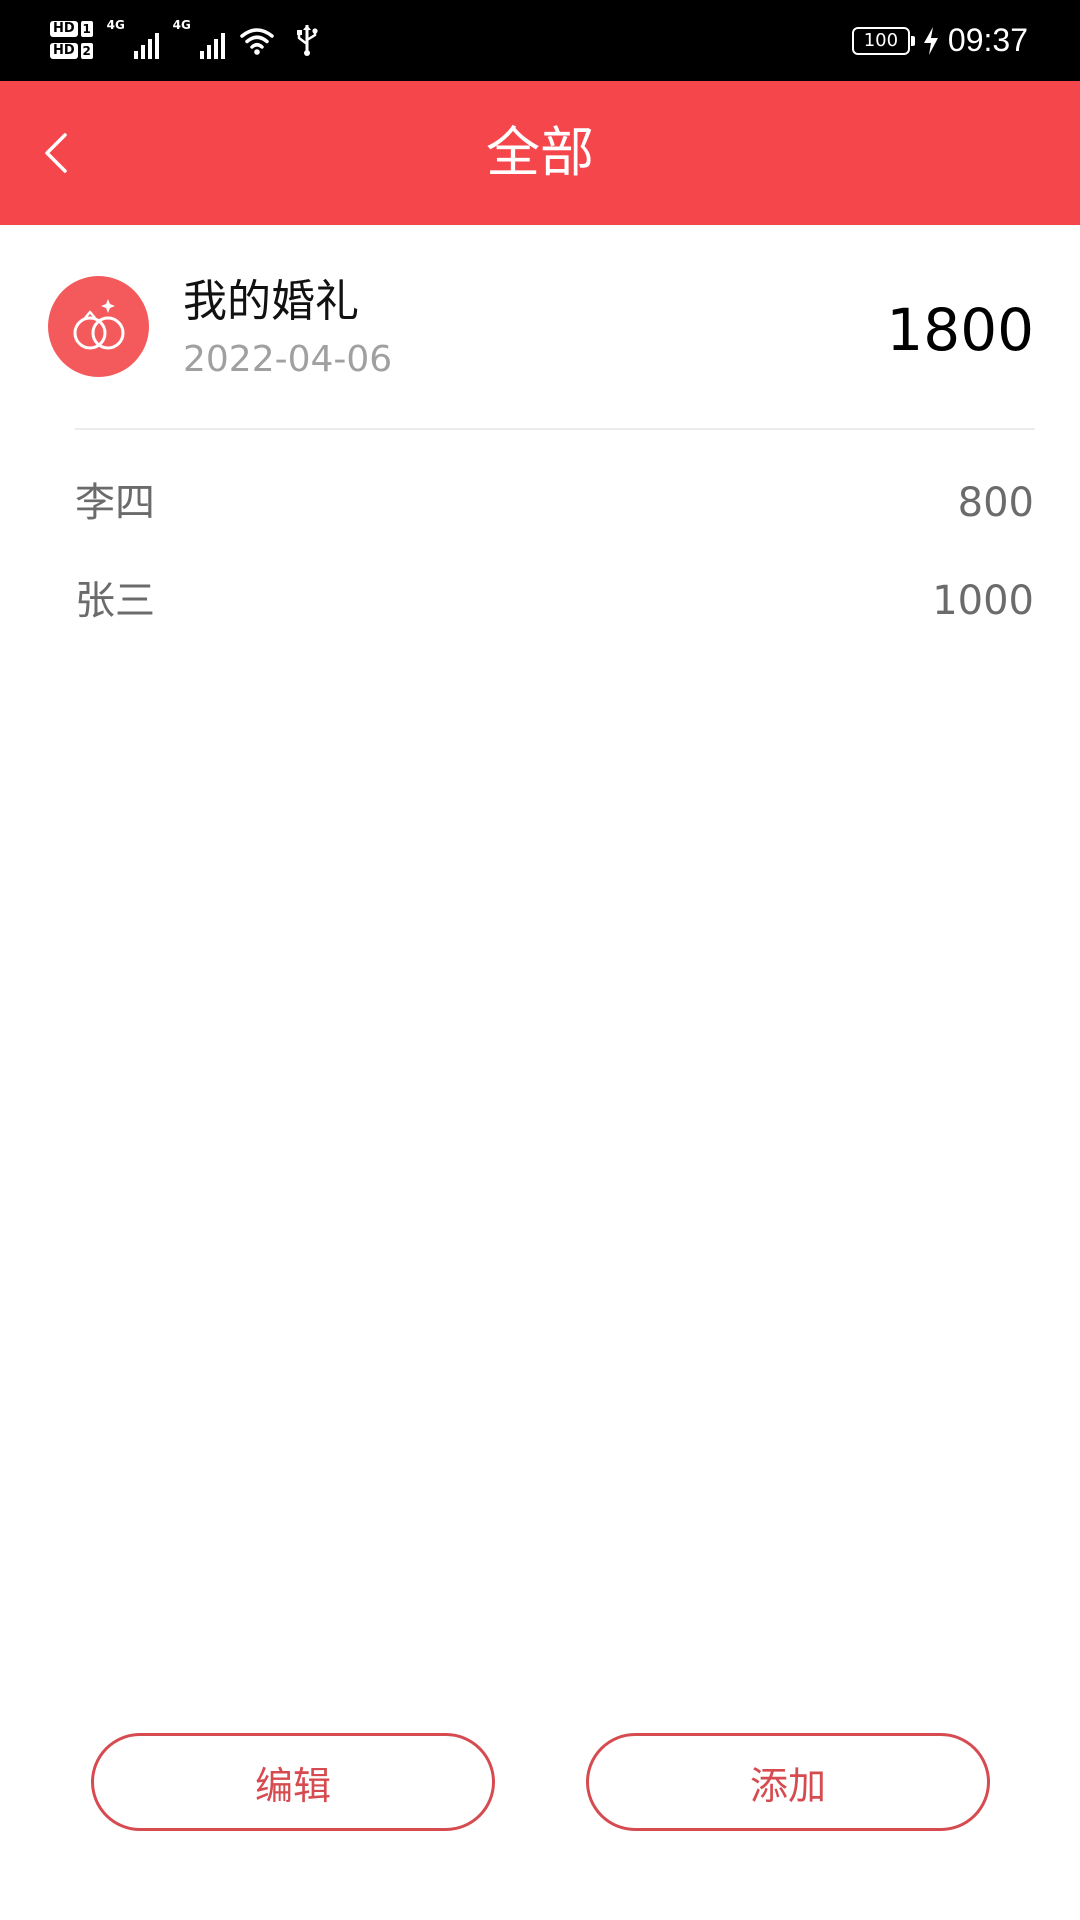  Describe the element at coordinates (181, 25) in the screenshot. I see `network-type-2: 4G` at that location.